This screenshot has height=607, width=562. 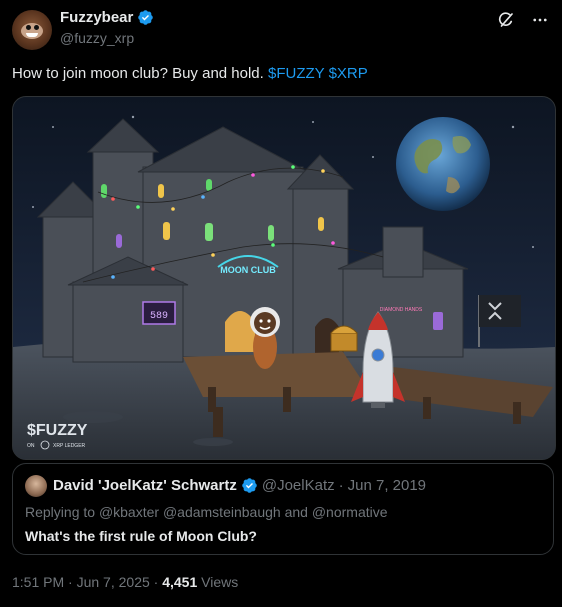 I want to click on tweet-header: Fuzzybear @fuzzy_xrp, so click(x=281, y=30).